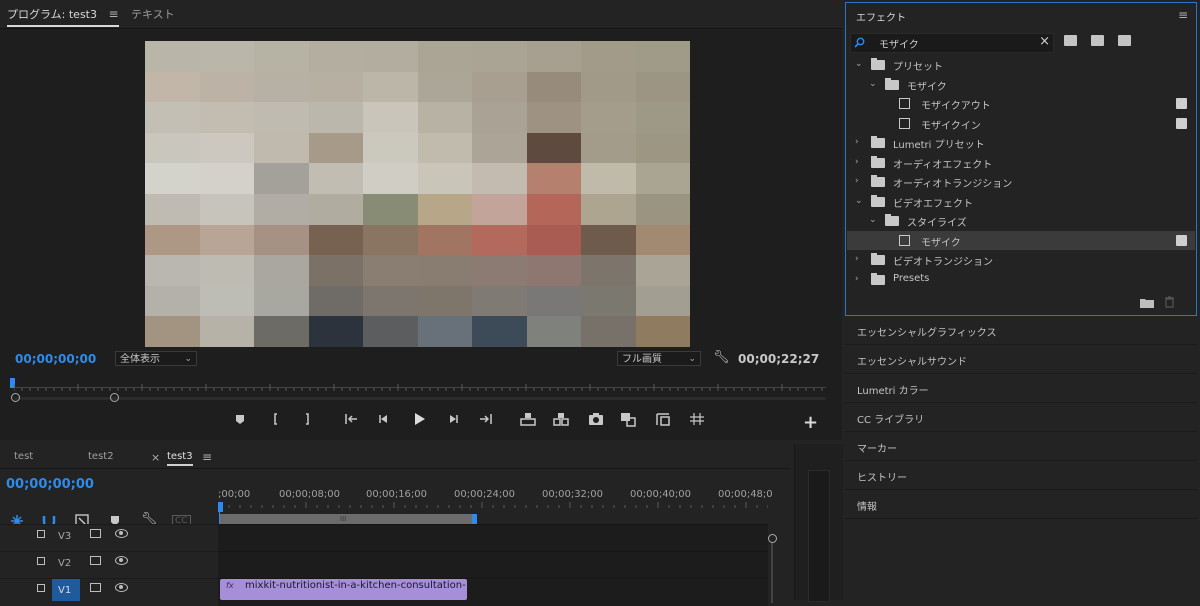 The image size is (1200, 606). Describe the element at coordinates (1097, 40) in the screenshot. I see `32-bit-effects-icon` at that location.